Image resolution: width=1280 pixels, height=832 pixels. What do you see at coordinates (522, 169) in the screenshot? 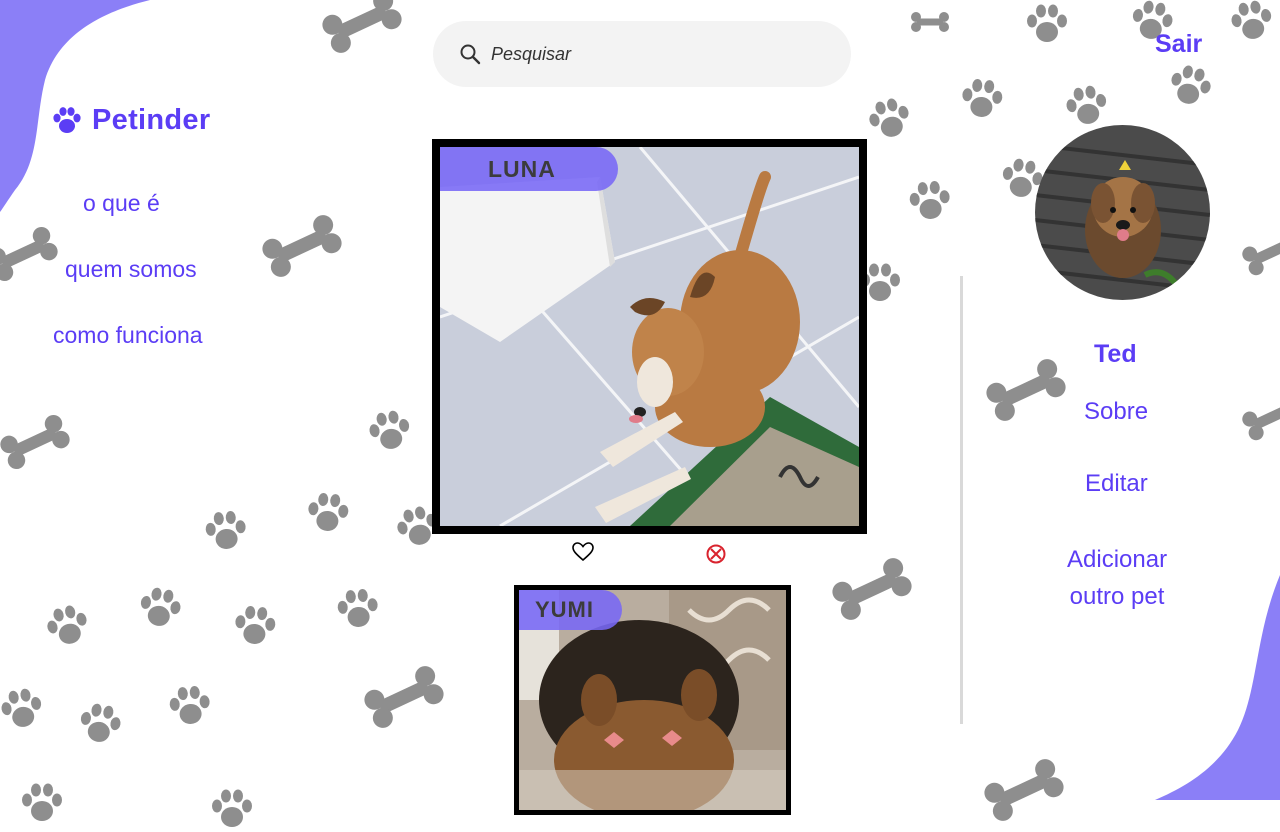
I see `pet-name-luna: LUNA` at bounding box center [522, 169].